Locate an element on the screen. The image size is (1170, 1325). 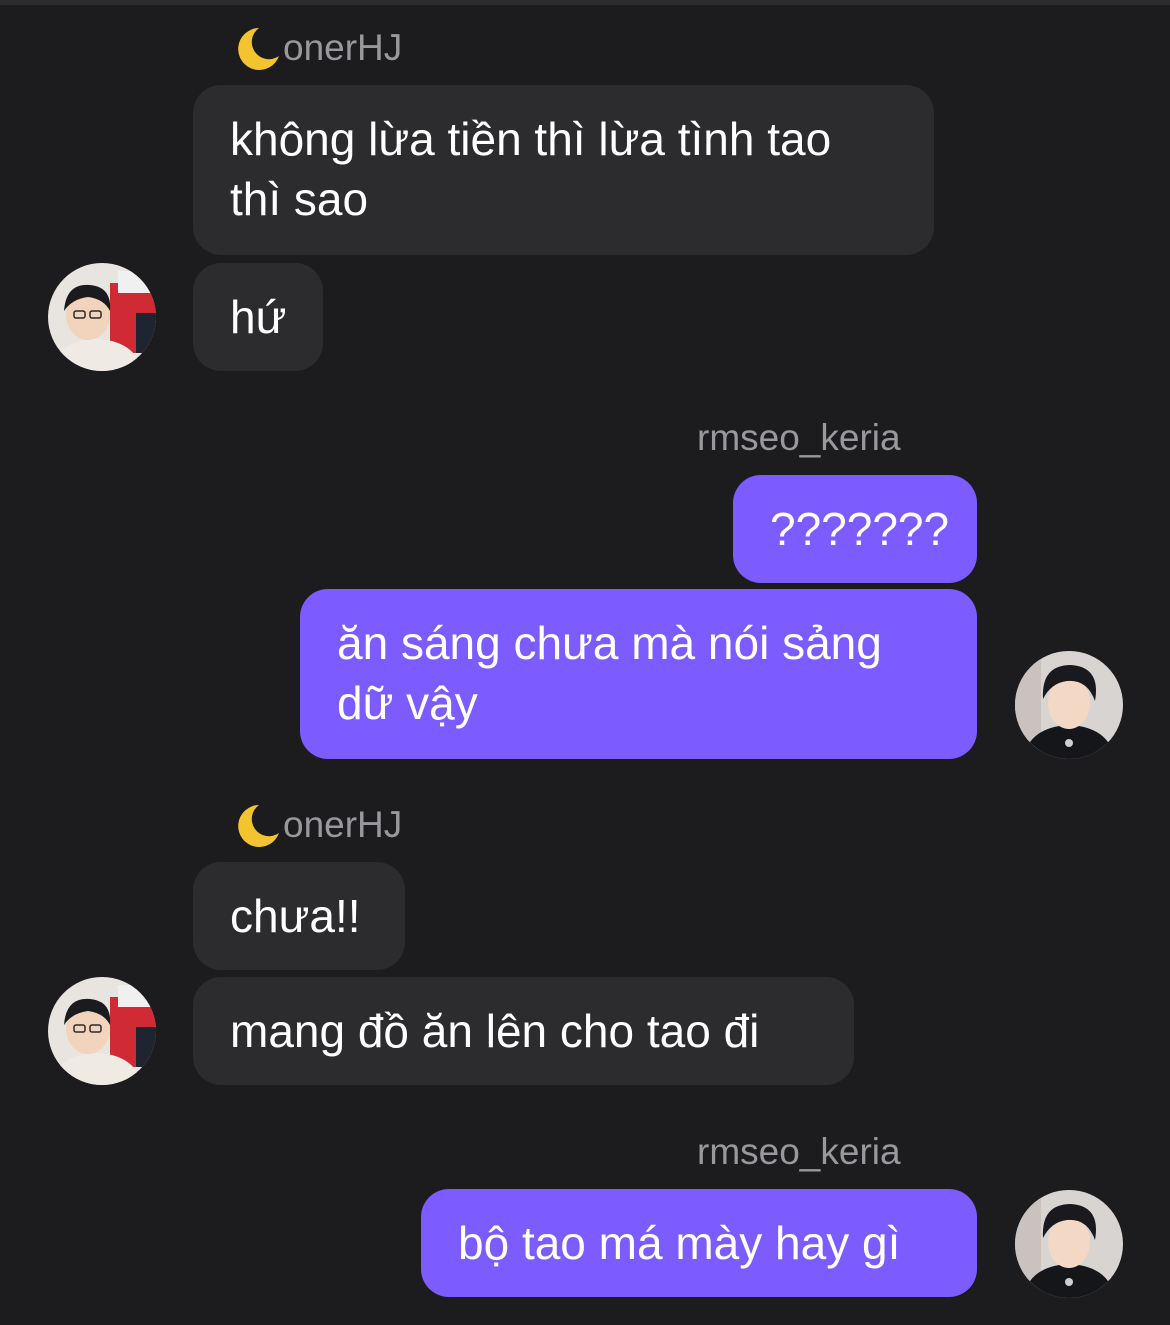
message-bubble-outgoing: ăn sáng chưa mà nói sảng dữ vậy is located at coordinates (638, 674).